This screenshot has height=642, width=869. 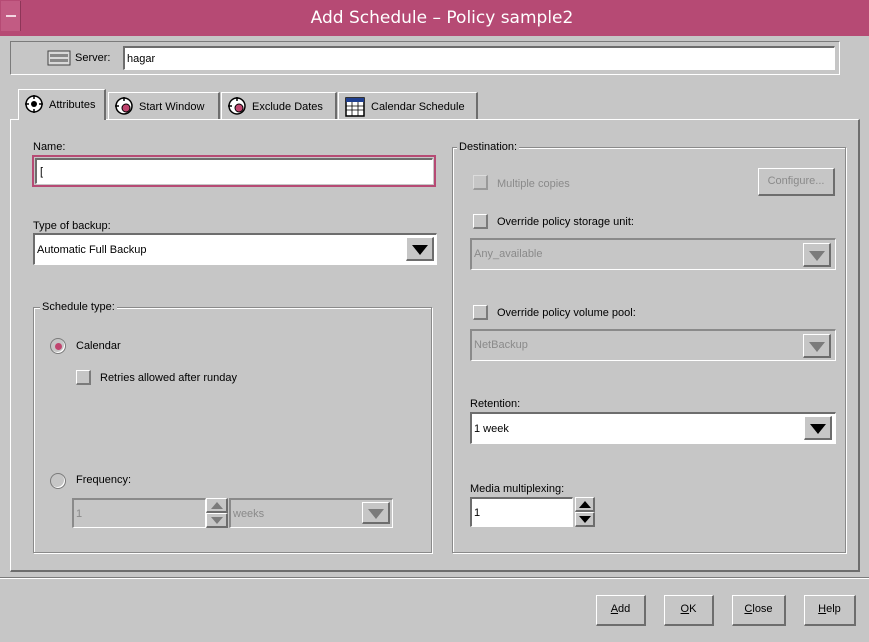 I want to click on add-button-rest: dd, so click(x=624, y=609).